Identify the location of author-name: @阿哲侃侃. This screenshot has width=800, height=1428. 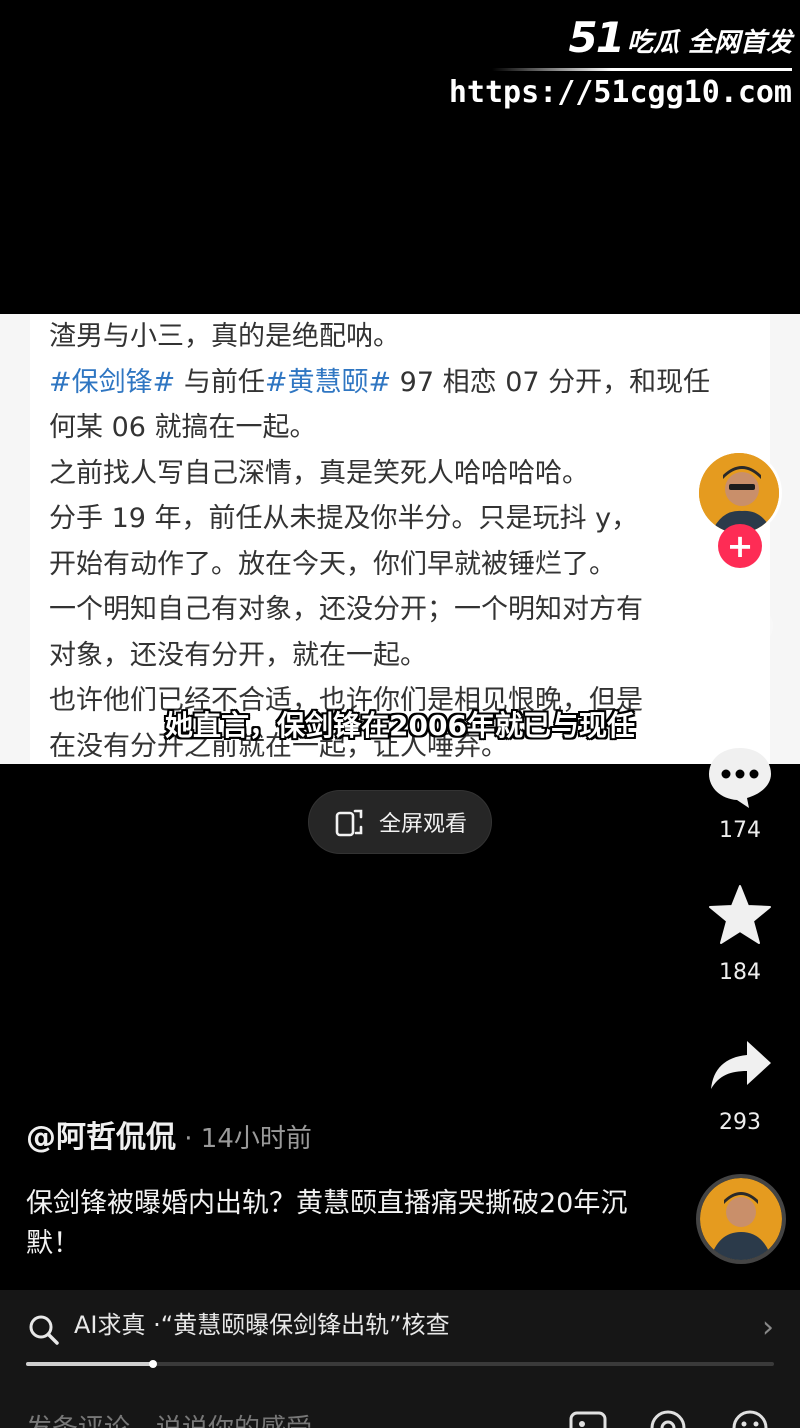
(101, 1137).